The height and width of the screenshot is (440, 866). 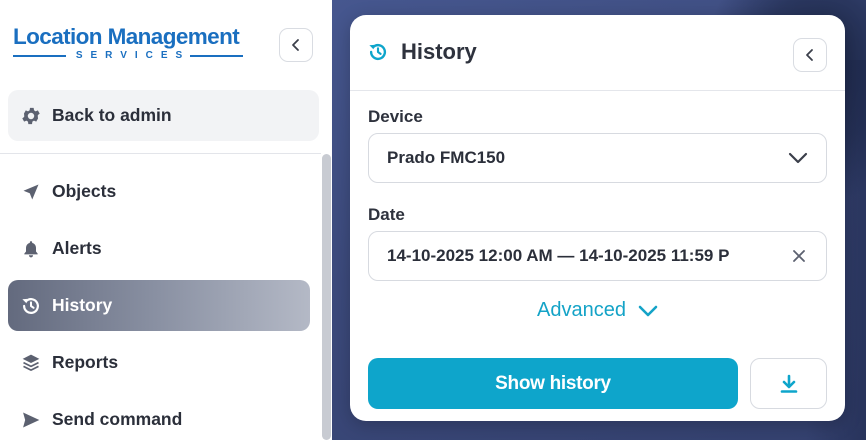 I want to click on panel-header: History, so click(x=597, y=53).